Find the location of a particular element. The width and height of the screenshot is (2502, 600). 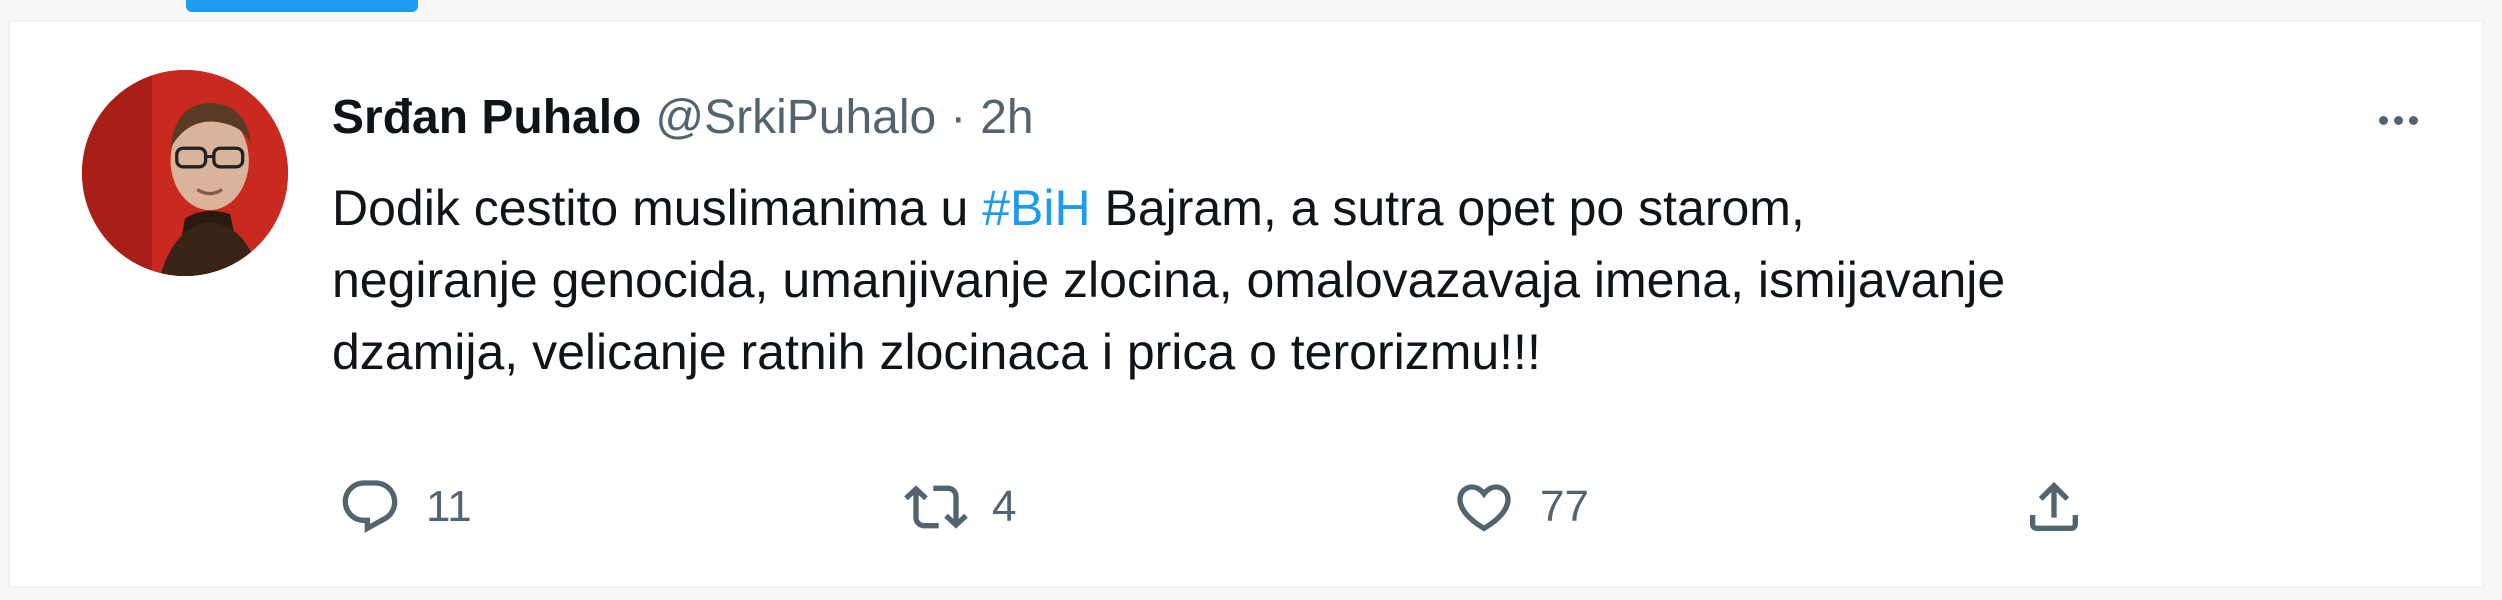

avatar is located at coordinates (185, 173).